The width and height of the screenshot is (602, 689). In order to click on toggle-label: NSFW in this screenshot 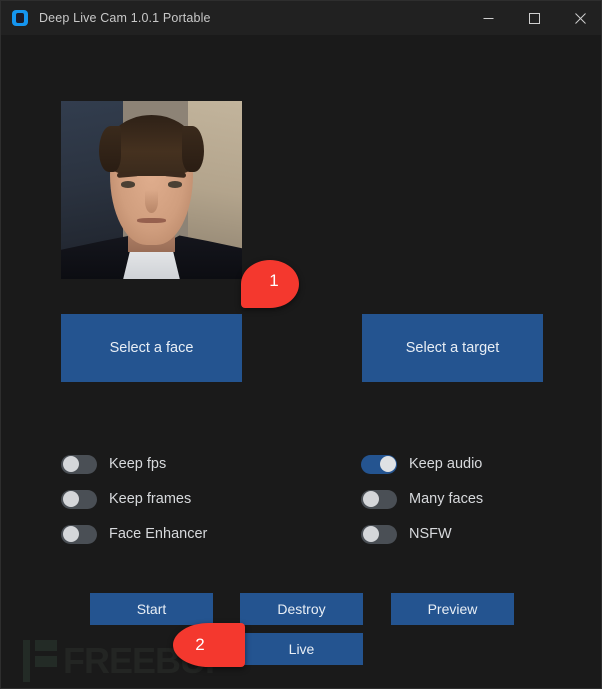, I will do `click(430, 534)`.